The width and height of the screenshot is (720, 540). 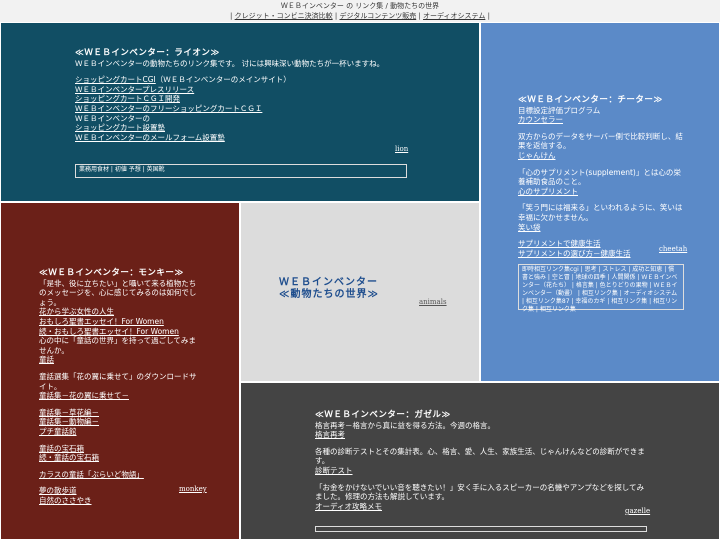 I want to click on center-title: ＷＥＢインベンター ≪動物たちの世界≫, so click(x=329, y=289).